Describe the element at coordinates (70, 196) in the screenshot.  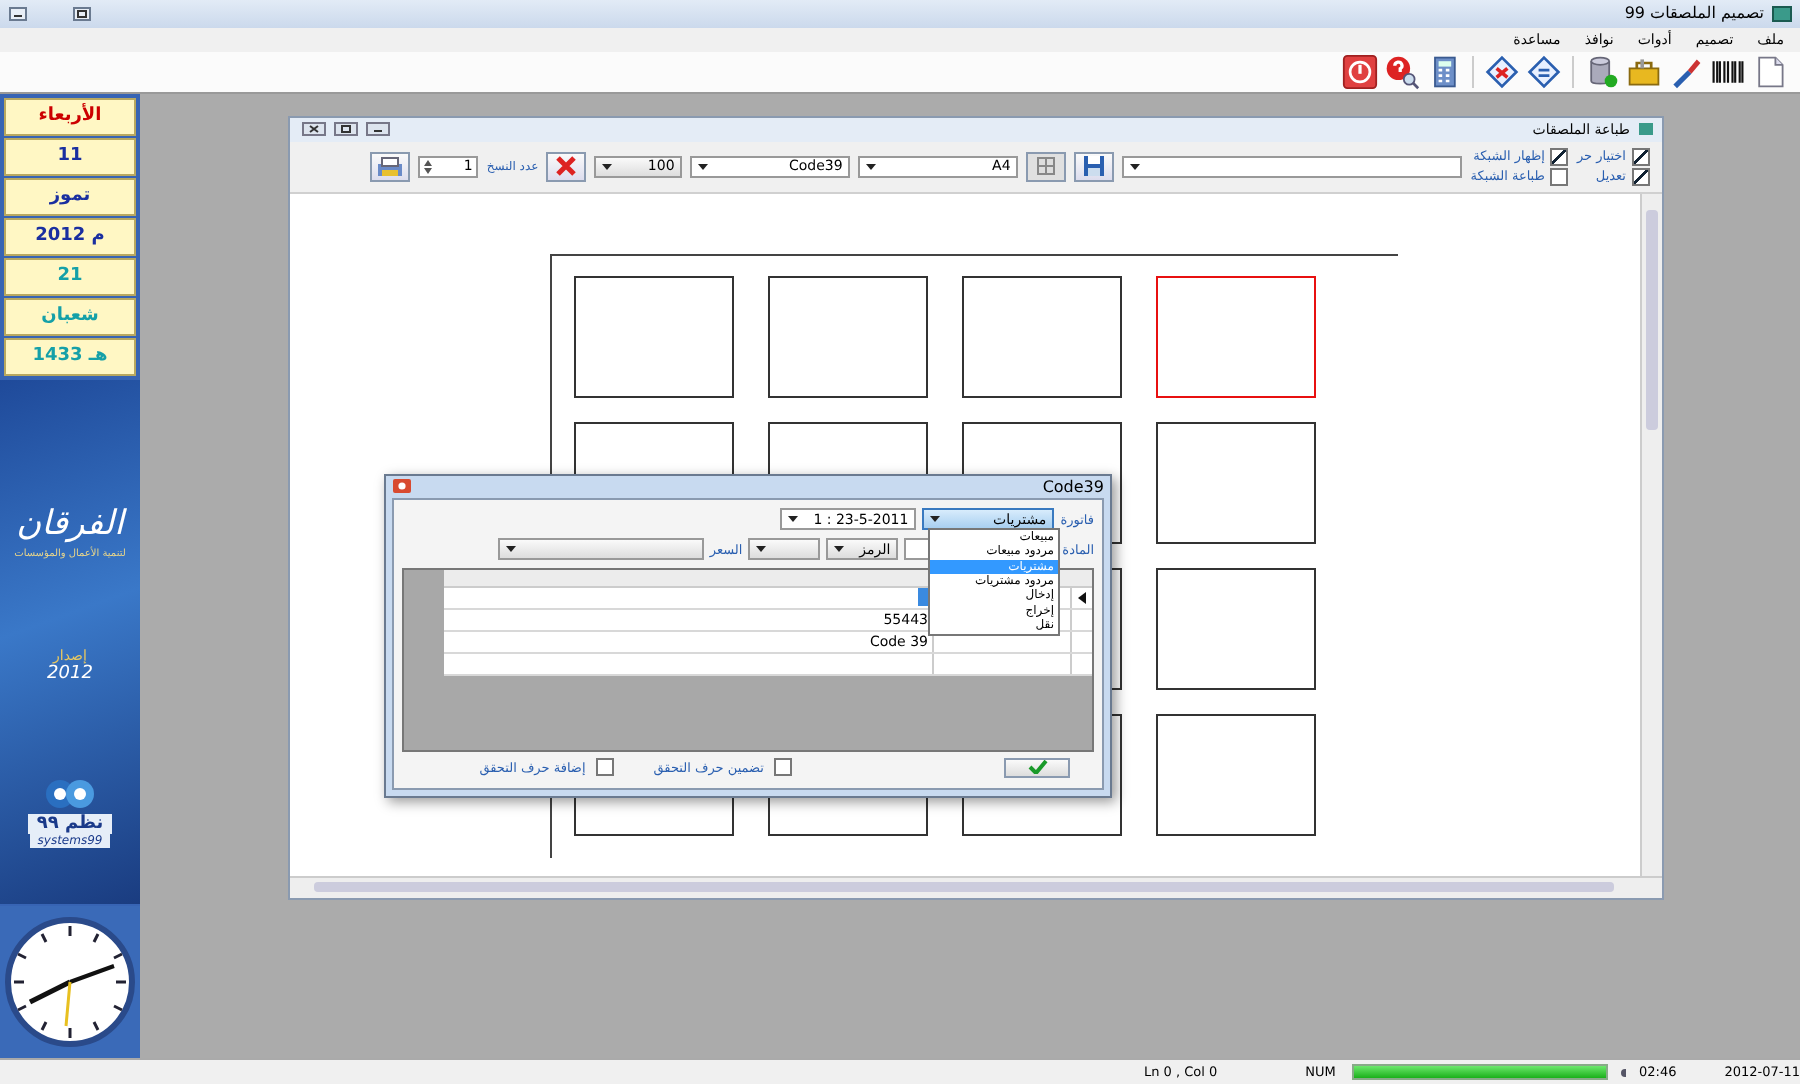
I see `calendar-cell: تموز` at that location.